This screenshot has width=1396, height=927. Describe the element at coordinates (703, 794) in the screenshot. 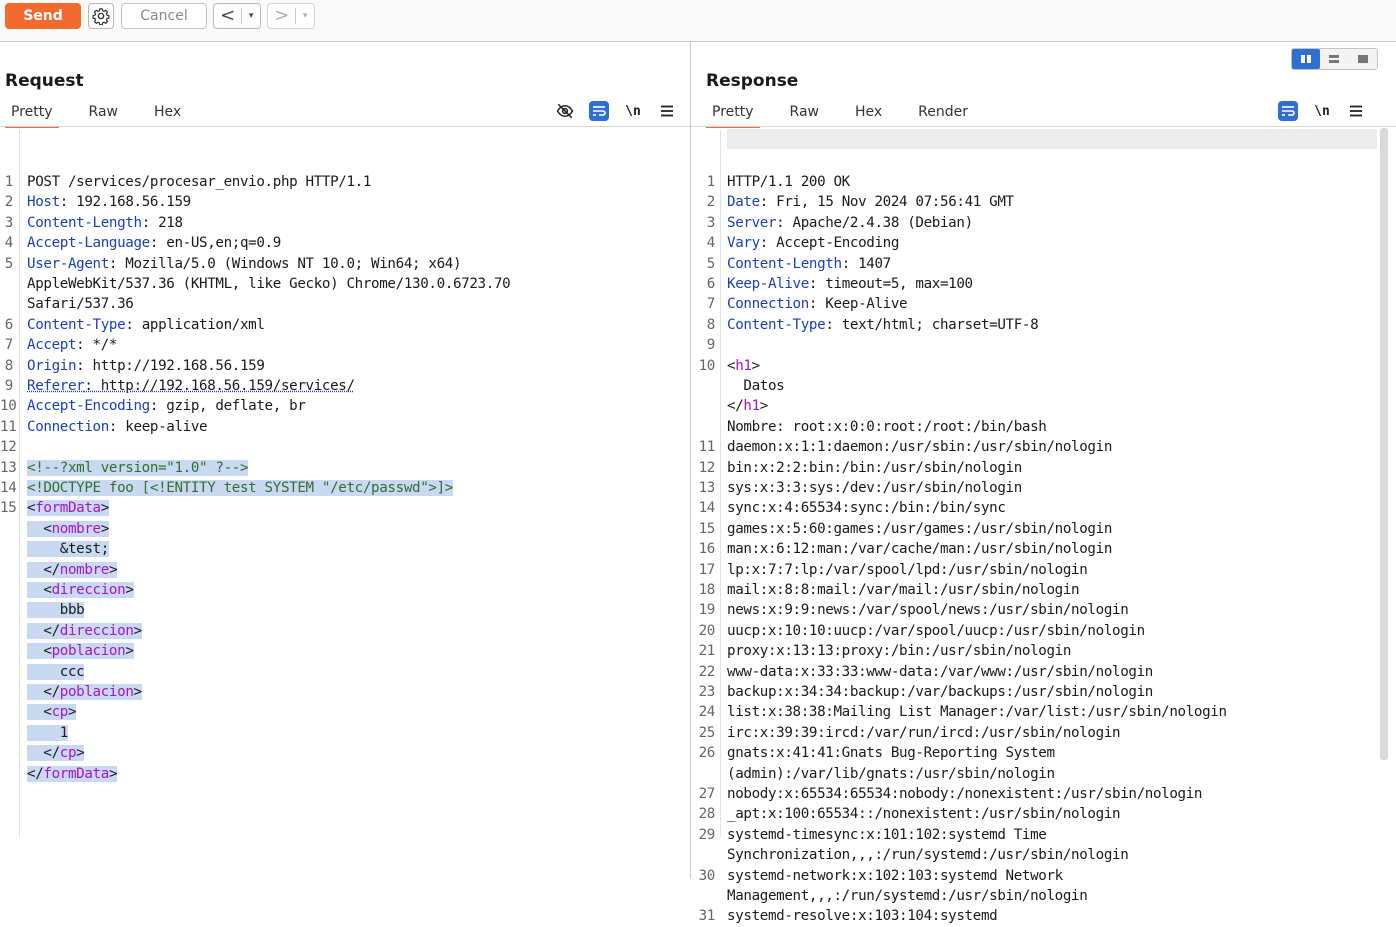

I see `line-number: 27` at that location.